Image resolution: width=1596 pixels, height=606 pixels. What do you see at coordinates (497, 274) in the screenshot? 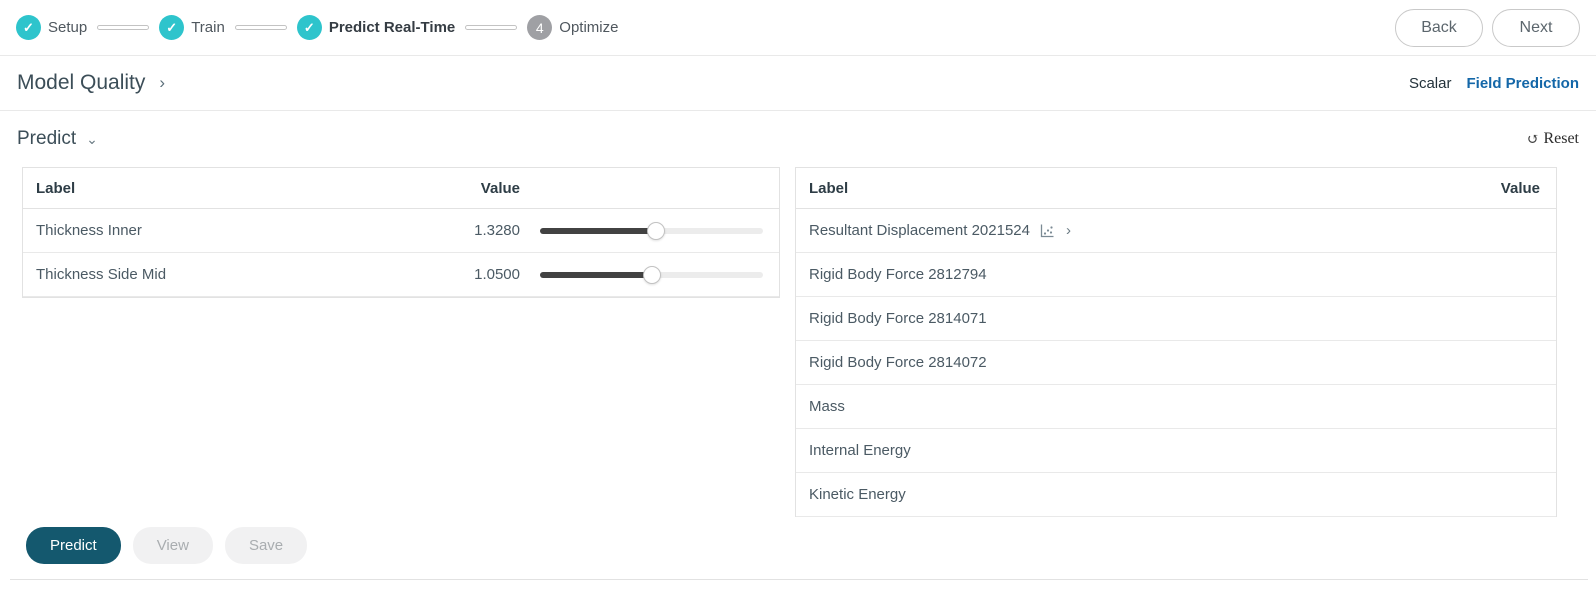
I see `input-value: 1.0500` at bounding box center [497, 274].